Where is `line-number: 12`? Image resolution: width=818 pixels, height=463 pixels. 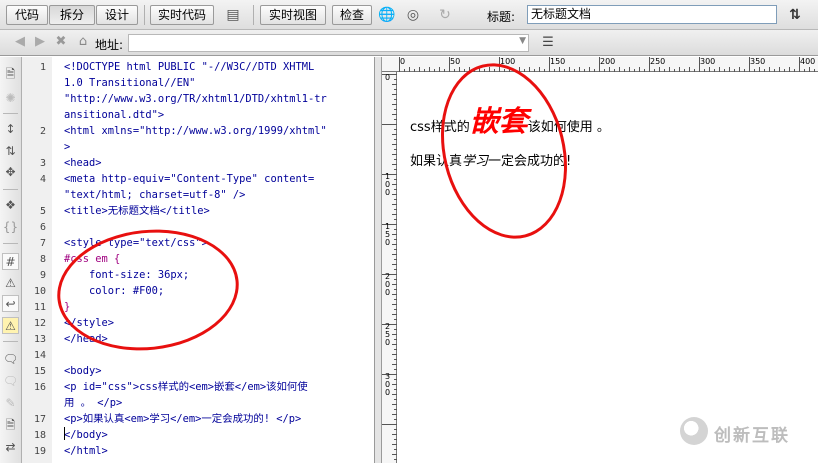
line-number: 12 is located at coordinates (39, 323).